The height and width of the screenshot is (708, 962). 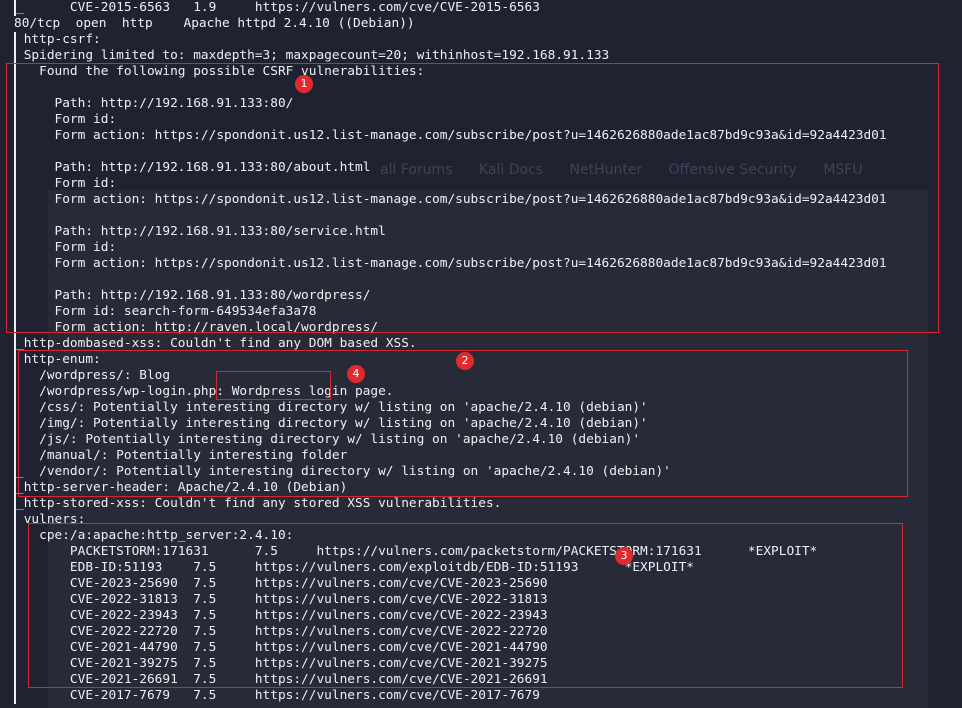 What do you see at coordinates (356, 374) in the screenshot?
I see `annotation-marker-4: 4` at bounding box center [356, 374].